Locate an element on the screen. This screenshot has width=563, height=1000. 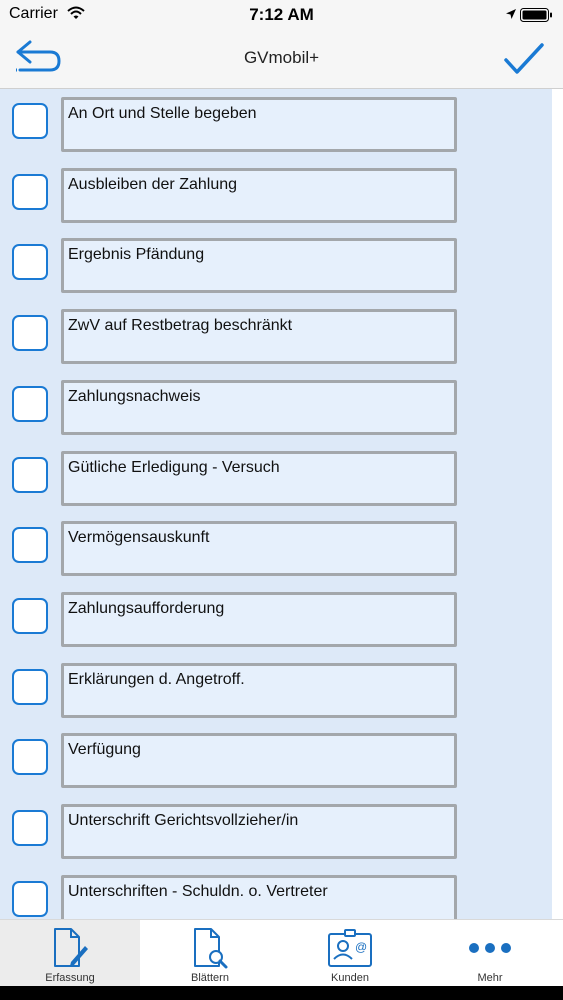
list-item: ZwV auf Restbetrag beschränkt is located at coordinates (276, 336).